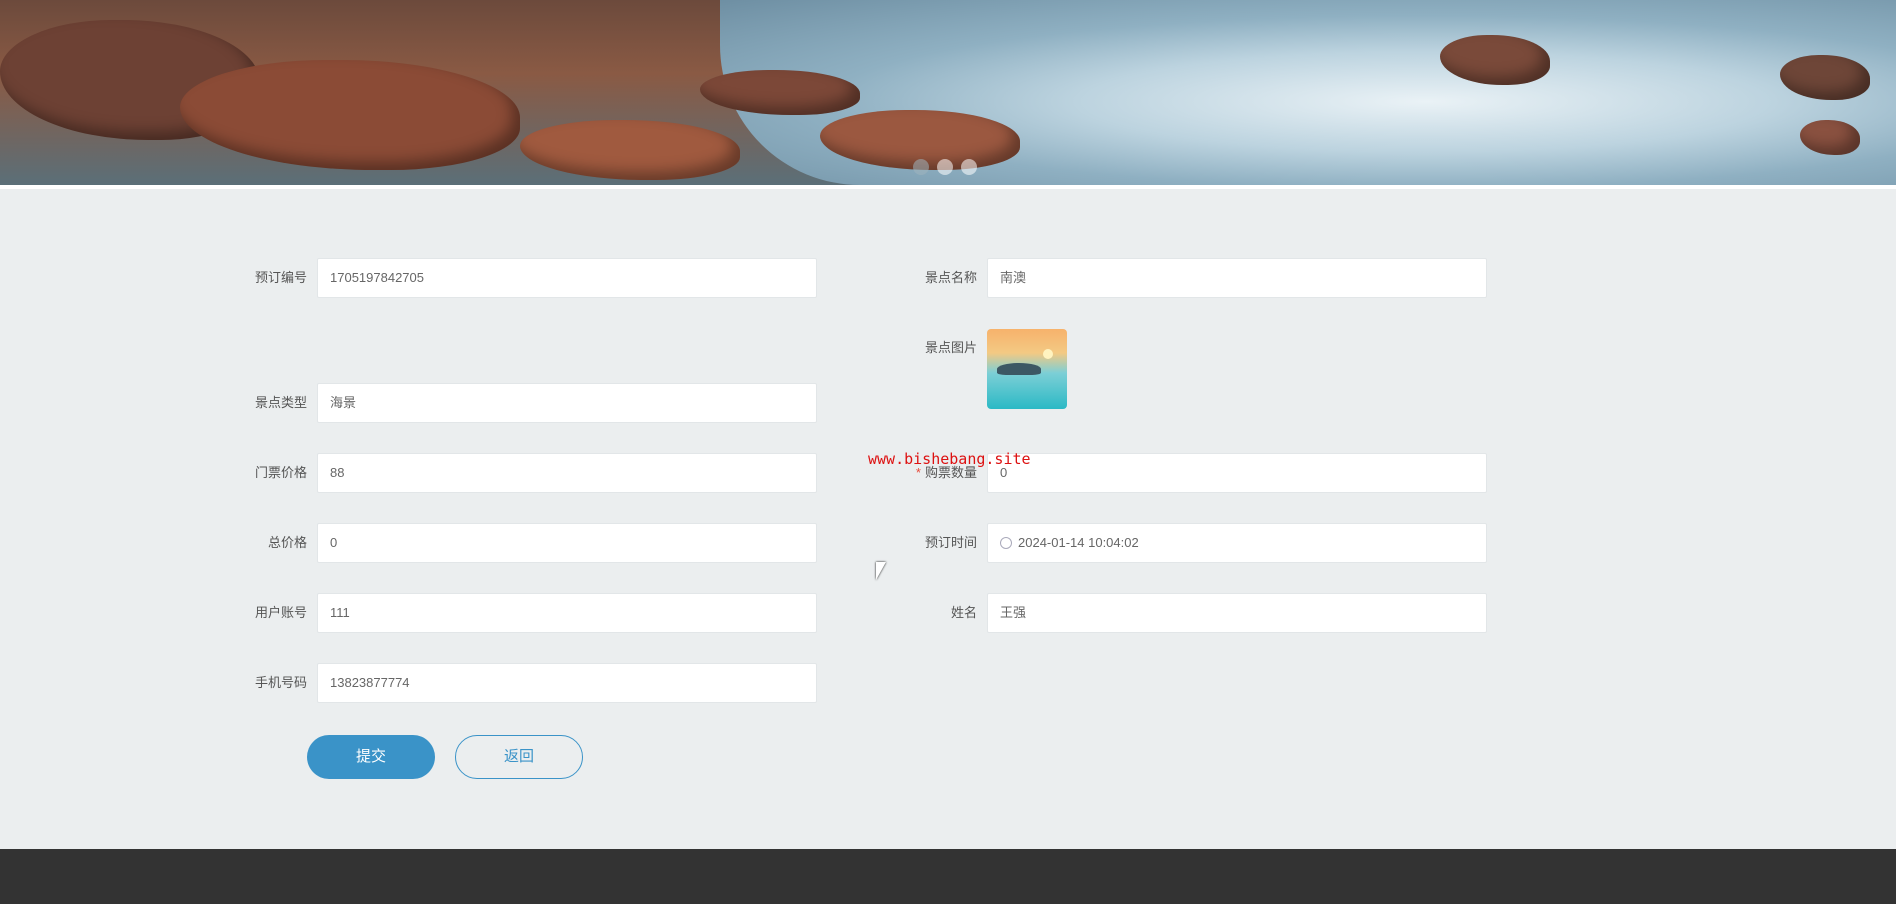 The width and height of the screenshot is (1896, 904). What do you see at coordinates (881, 571) in the screenshot?
I see `mouse-cursor-icon` at bounding box center [881, 571].